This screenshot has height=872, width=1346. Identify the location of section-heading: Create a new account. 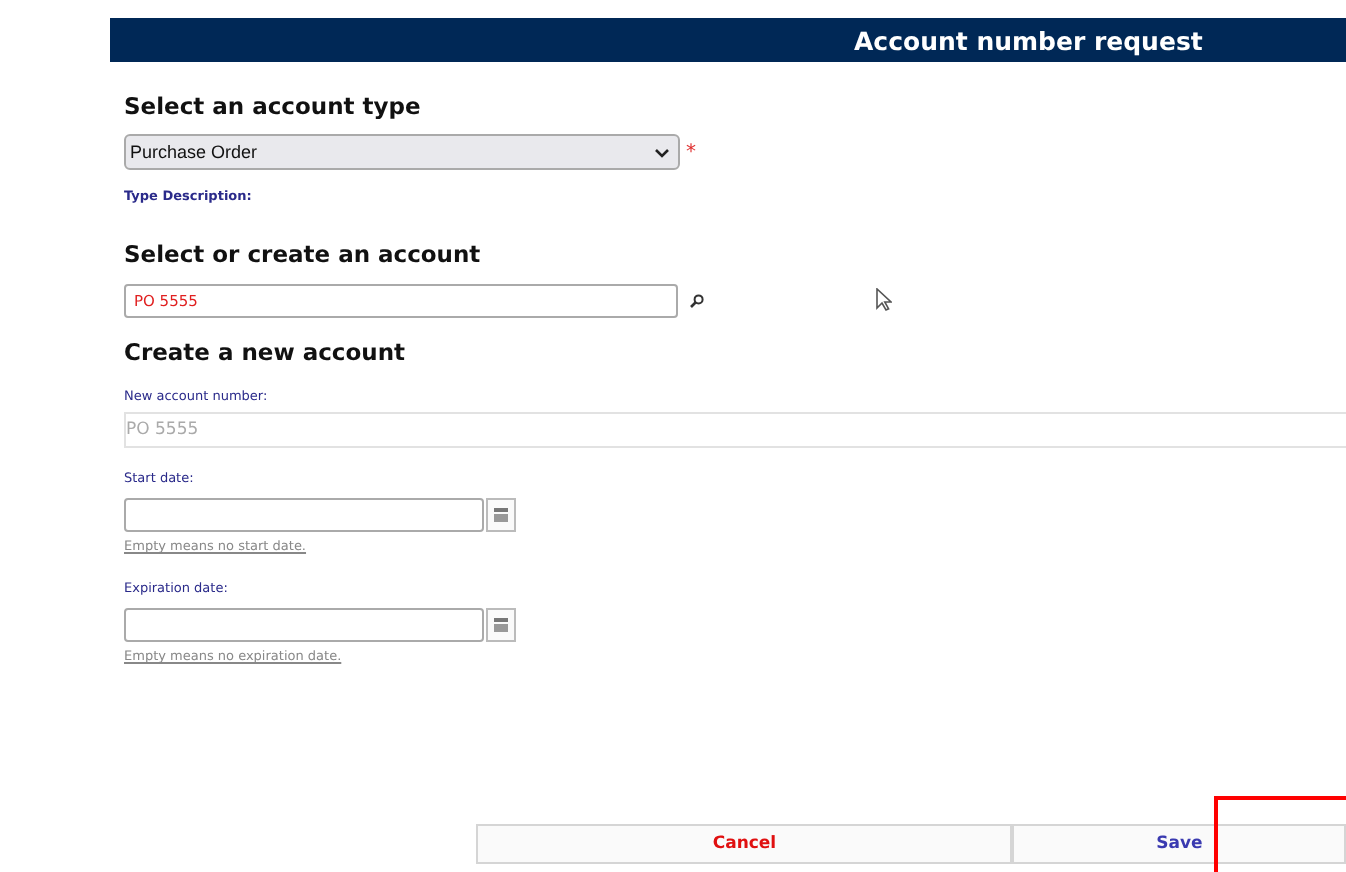
(266, 352).